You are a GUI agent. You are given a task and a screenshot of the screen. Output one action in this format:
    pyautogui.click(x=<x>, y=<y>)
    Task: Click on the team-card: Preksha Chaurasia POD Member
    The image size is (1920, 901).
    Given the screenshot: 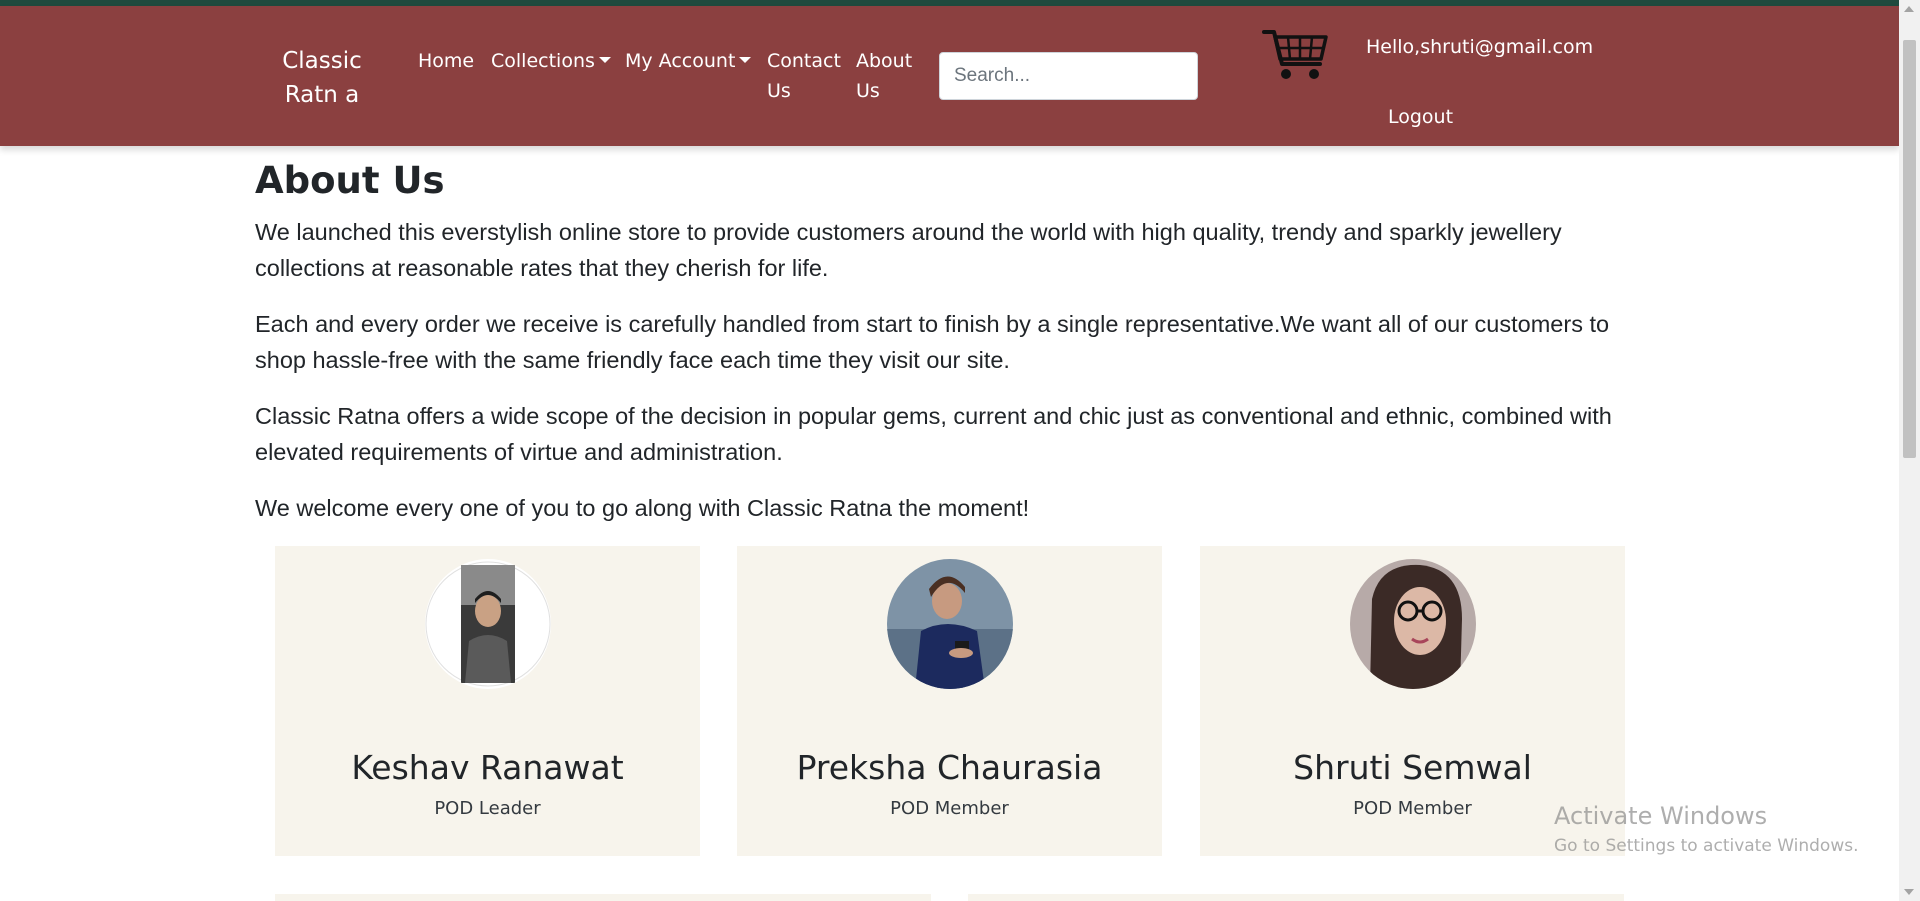 What is the action you would take?
    pyautogui.click(x=949, y=701)
    